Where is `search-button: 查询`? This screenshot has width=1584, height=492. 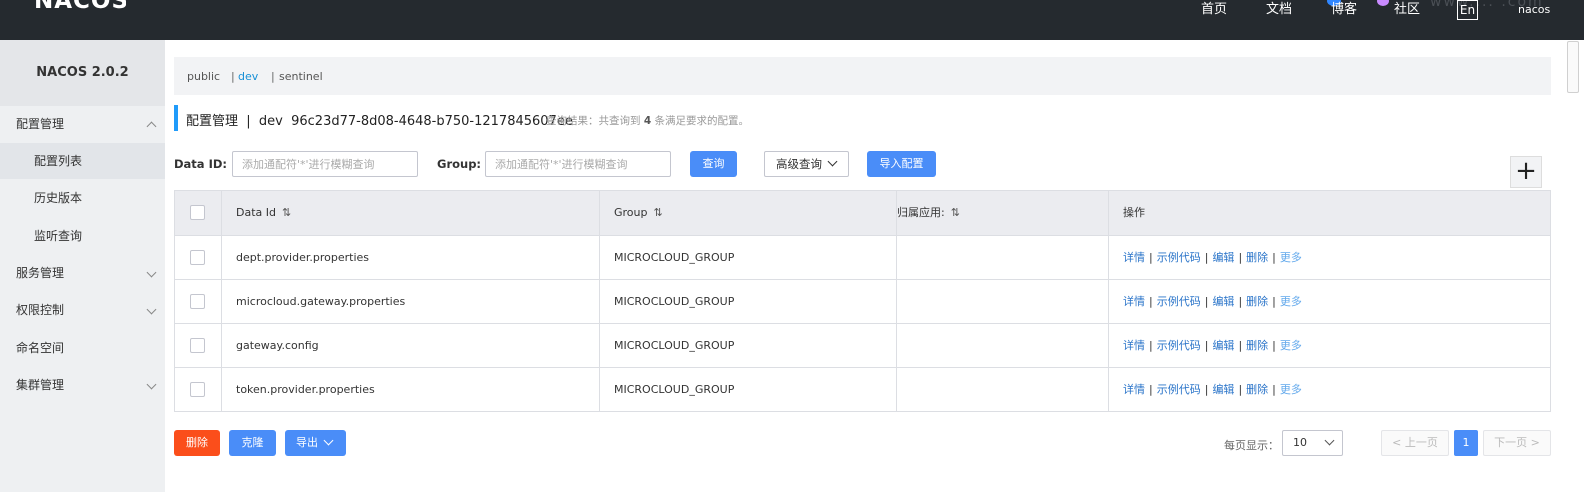 search-button: 查询 is located at coordinates (713, 164).